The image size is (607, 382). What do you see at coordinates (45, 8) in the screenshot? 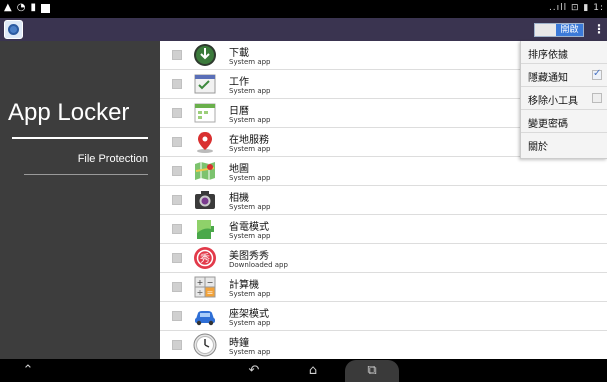
I see `notification-icon` at bounding box center [45, 8].